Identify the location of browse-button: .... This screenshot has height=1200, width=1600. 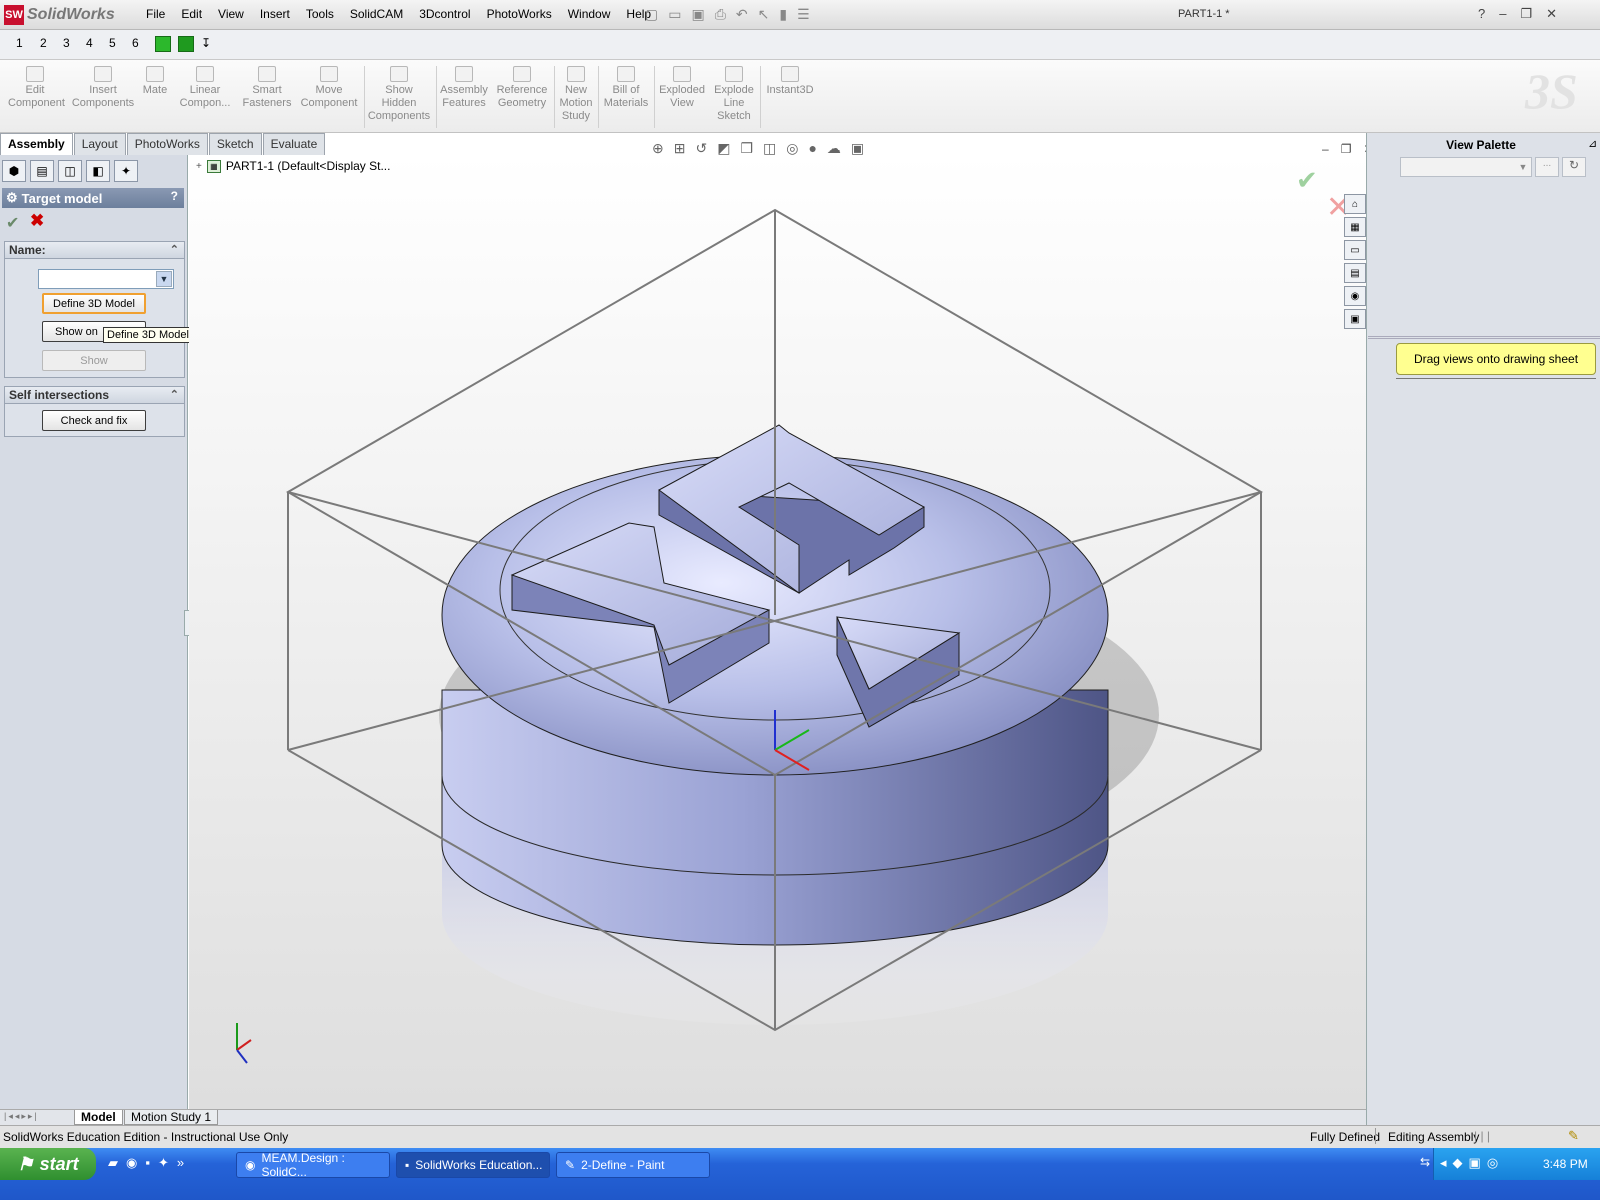
(1547, 167).